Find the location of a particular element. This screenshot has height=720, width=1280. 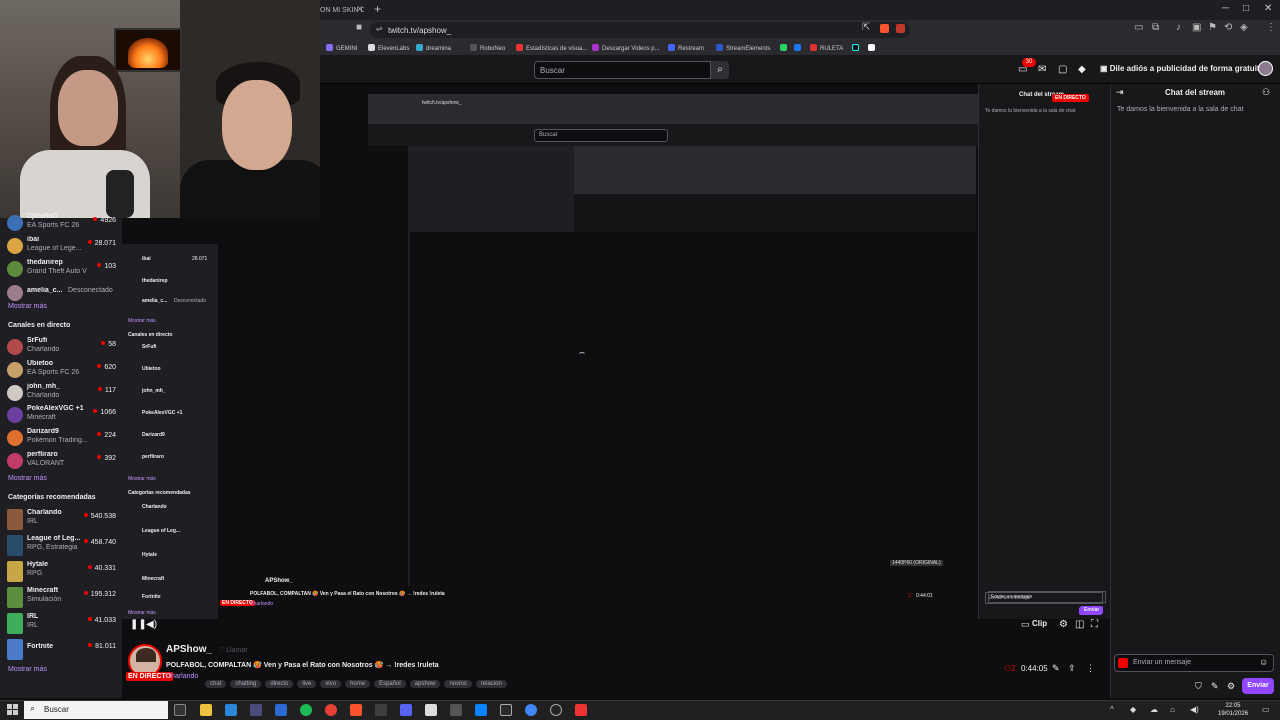

taskbar-search: ⌕ Buscar is located at coordinates (96, 710).